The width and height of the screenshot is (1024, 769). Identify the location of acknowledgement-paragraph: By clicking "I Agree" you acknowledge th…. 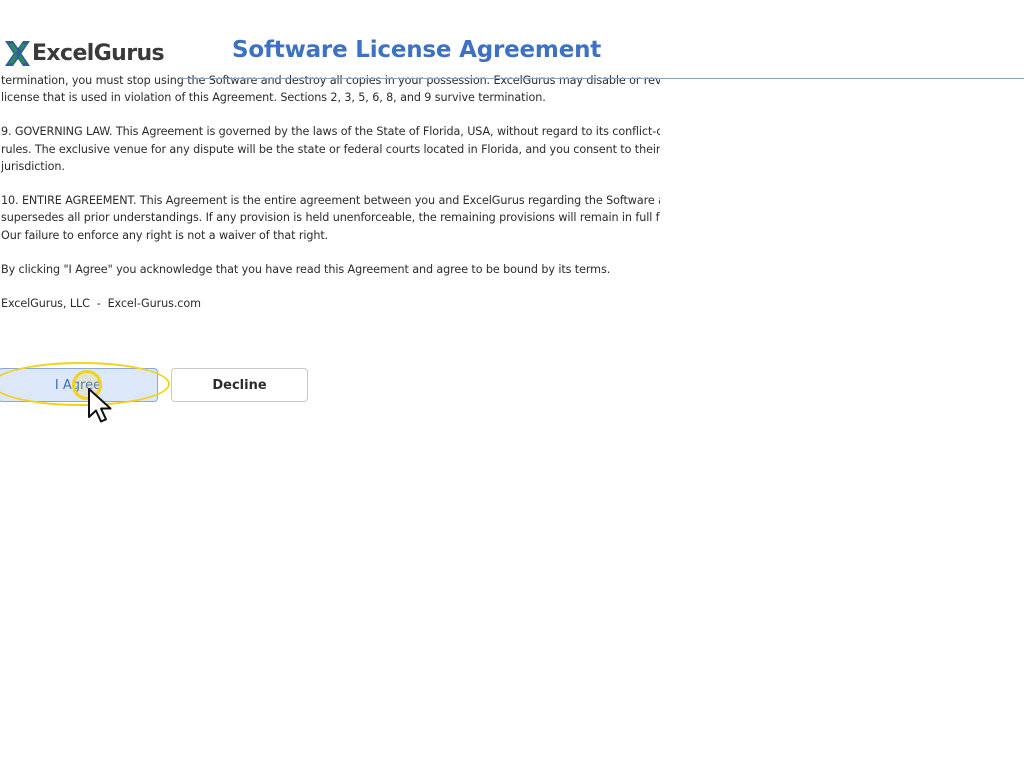
(326, 269).